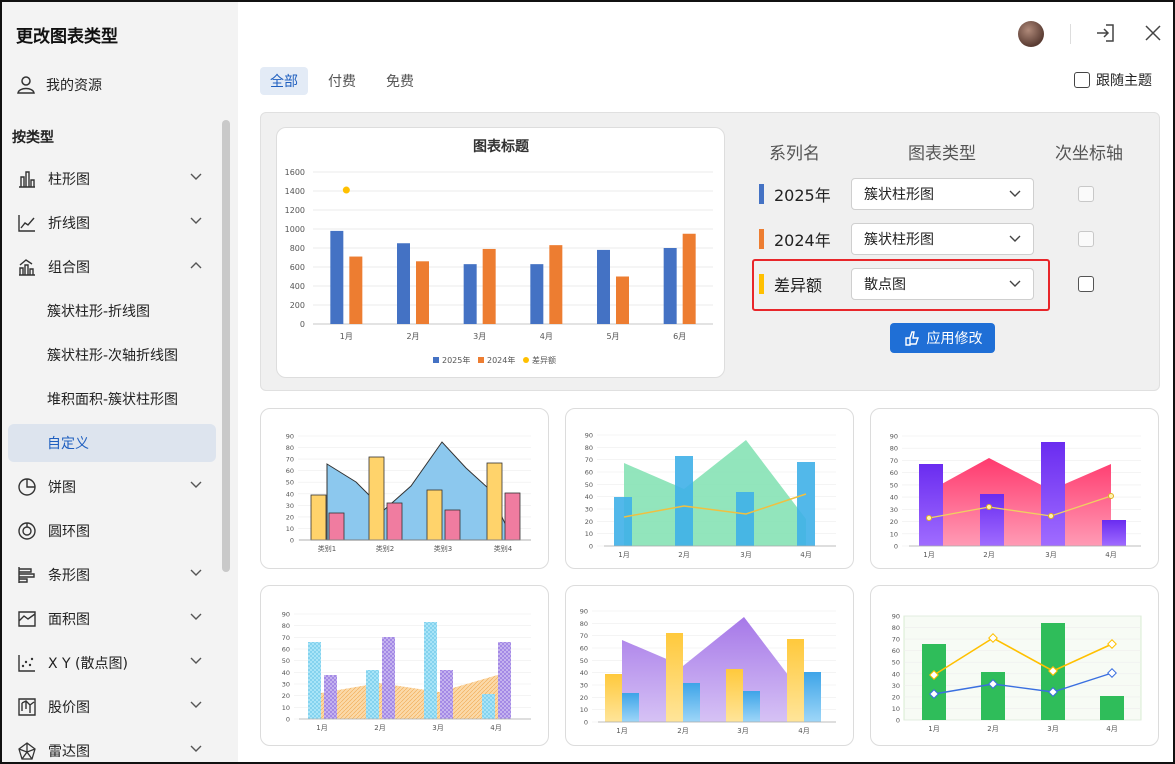 The image size is (1175, 764). Describe the element at coordinates (942, 194) in the screenshot. I see `chart-type-select-2025: 簇状柱形图` at that location.